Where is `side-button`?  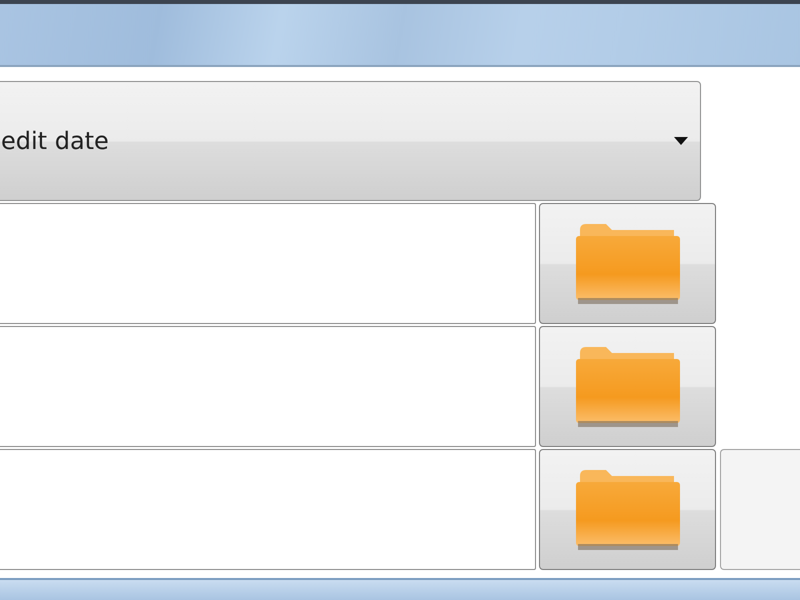 side-button is located at coordinates (760, 509).